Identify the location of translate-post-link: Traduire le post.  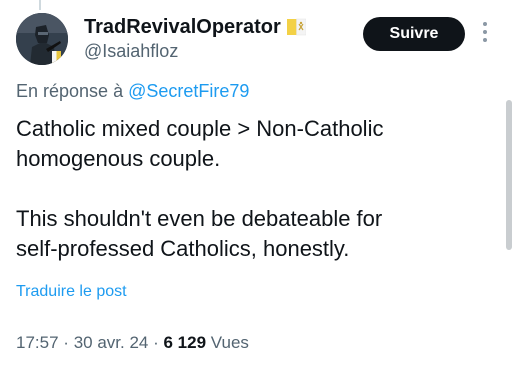
(71, 292).